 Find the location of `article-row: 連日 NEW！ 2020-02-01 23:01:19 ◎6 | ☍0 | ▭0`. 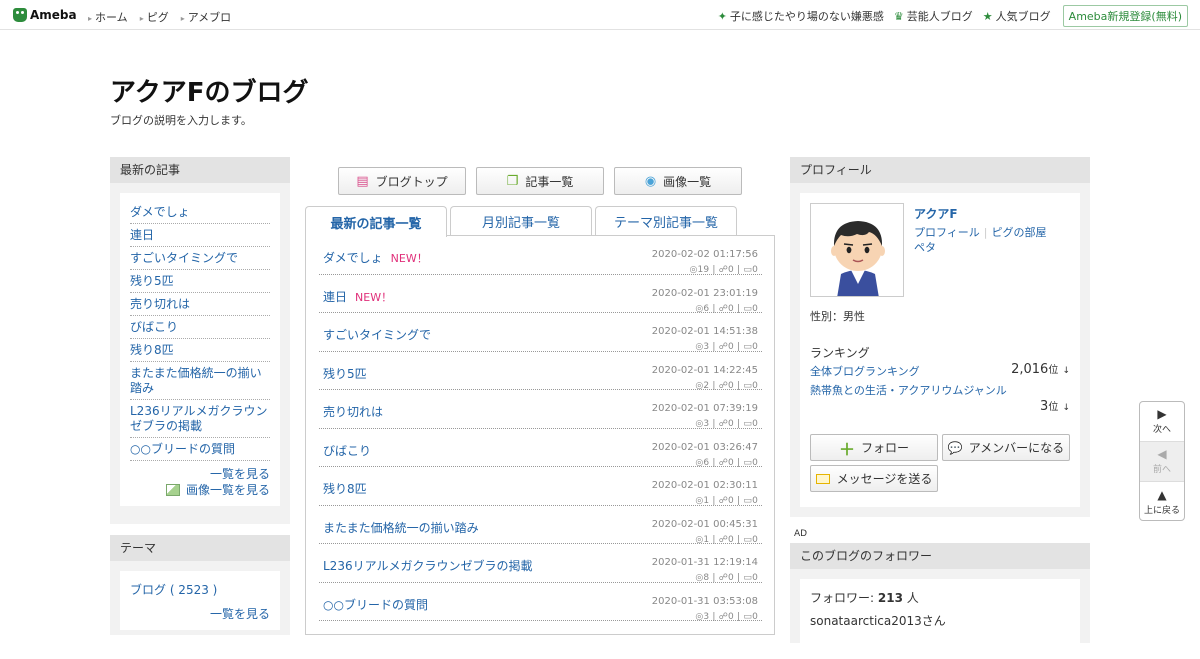

article-row: 連日 NEW！ 2020-02-01 23:01:19 ◎6 | ☍0 | ▭0 is located at coordinates (540, 294).